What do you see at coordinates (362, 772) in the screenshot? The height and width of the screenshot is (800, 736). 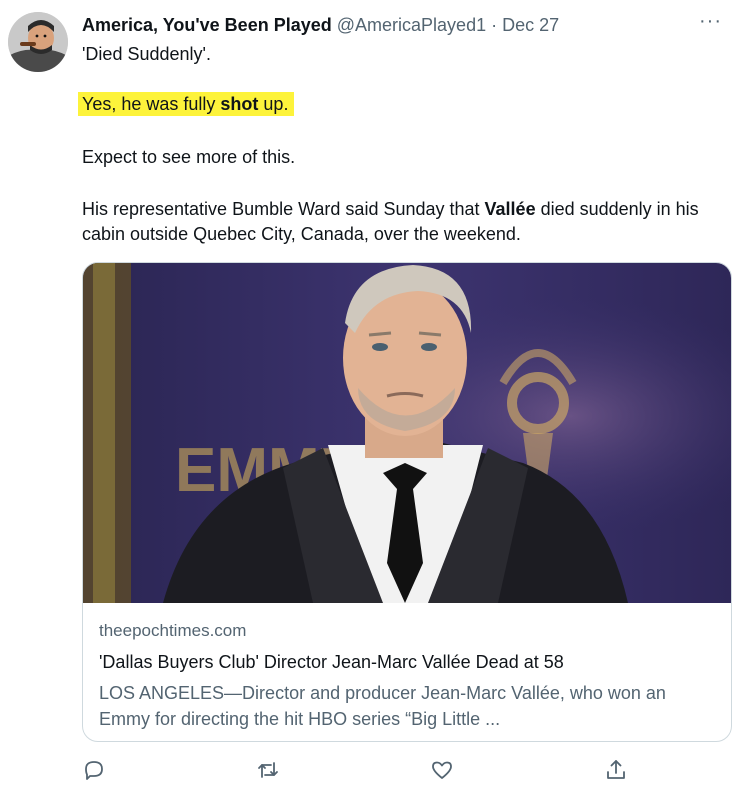 I see `action-bar` at bounding box center [362, 772].